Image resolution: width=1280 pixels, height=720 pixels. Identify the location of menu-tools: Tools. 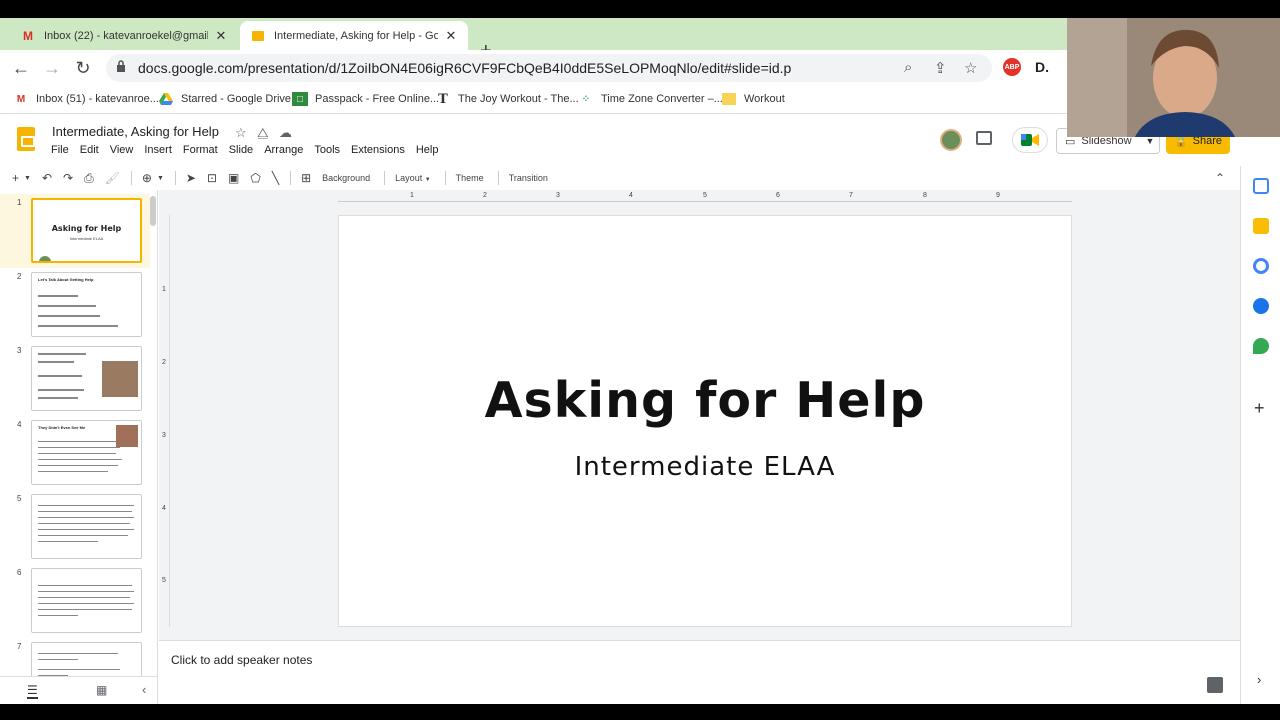
(327, 150).